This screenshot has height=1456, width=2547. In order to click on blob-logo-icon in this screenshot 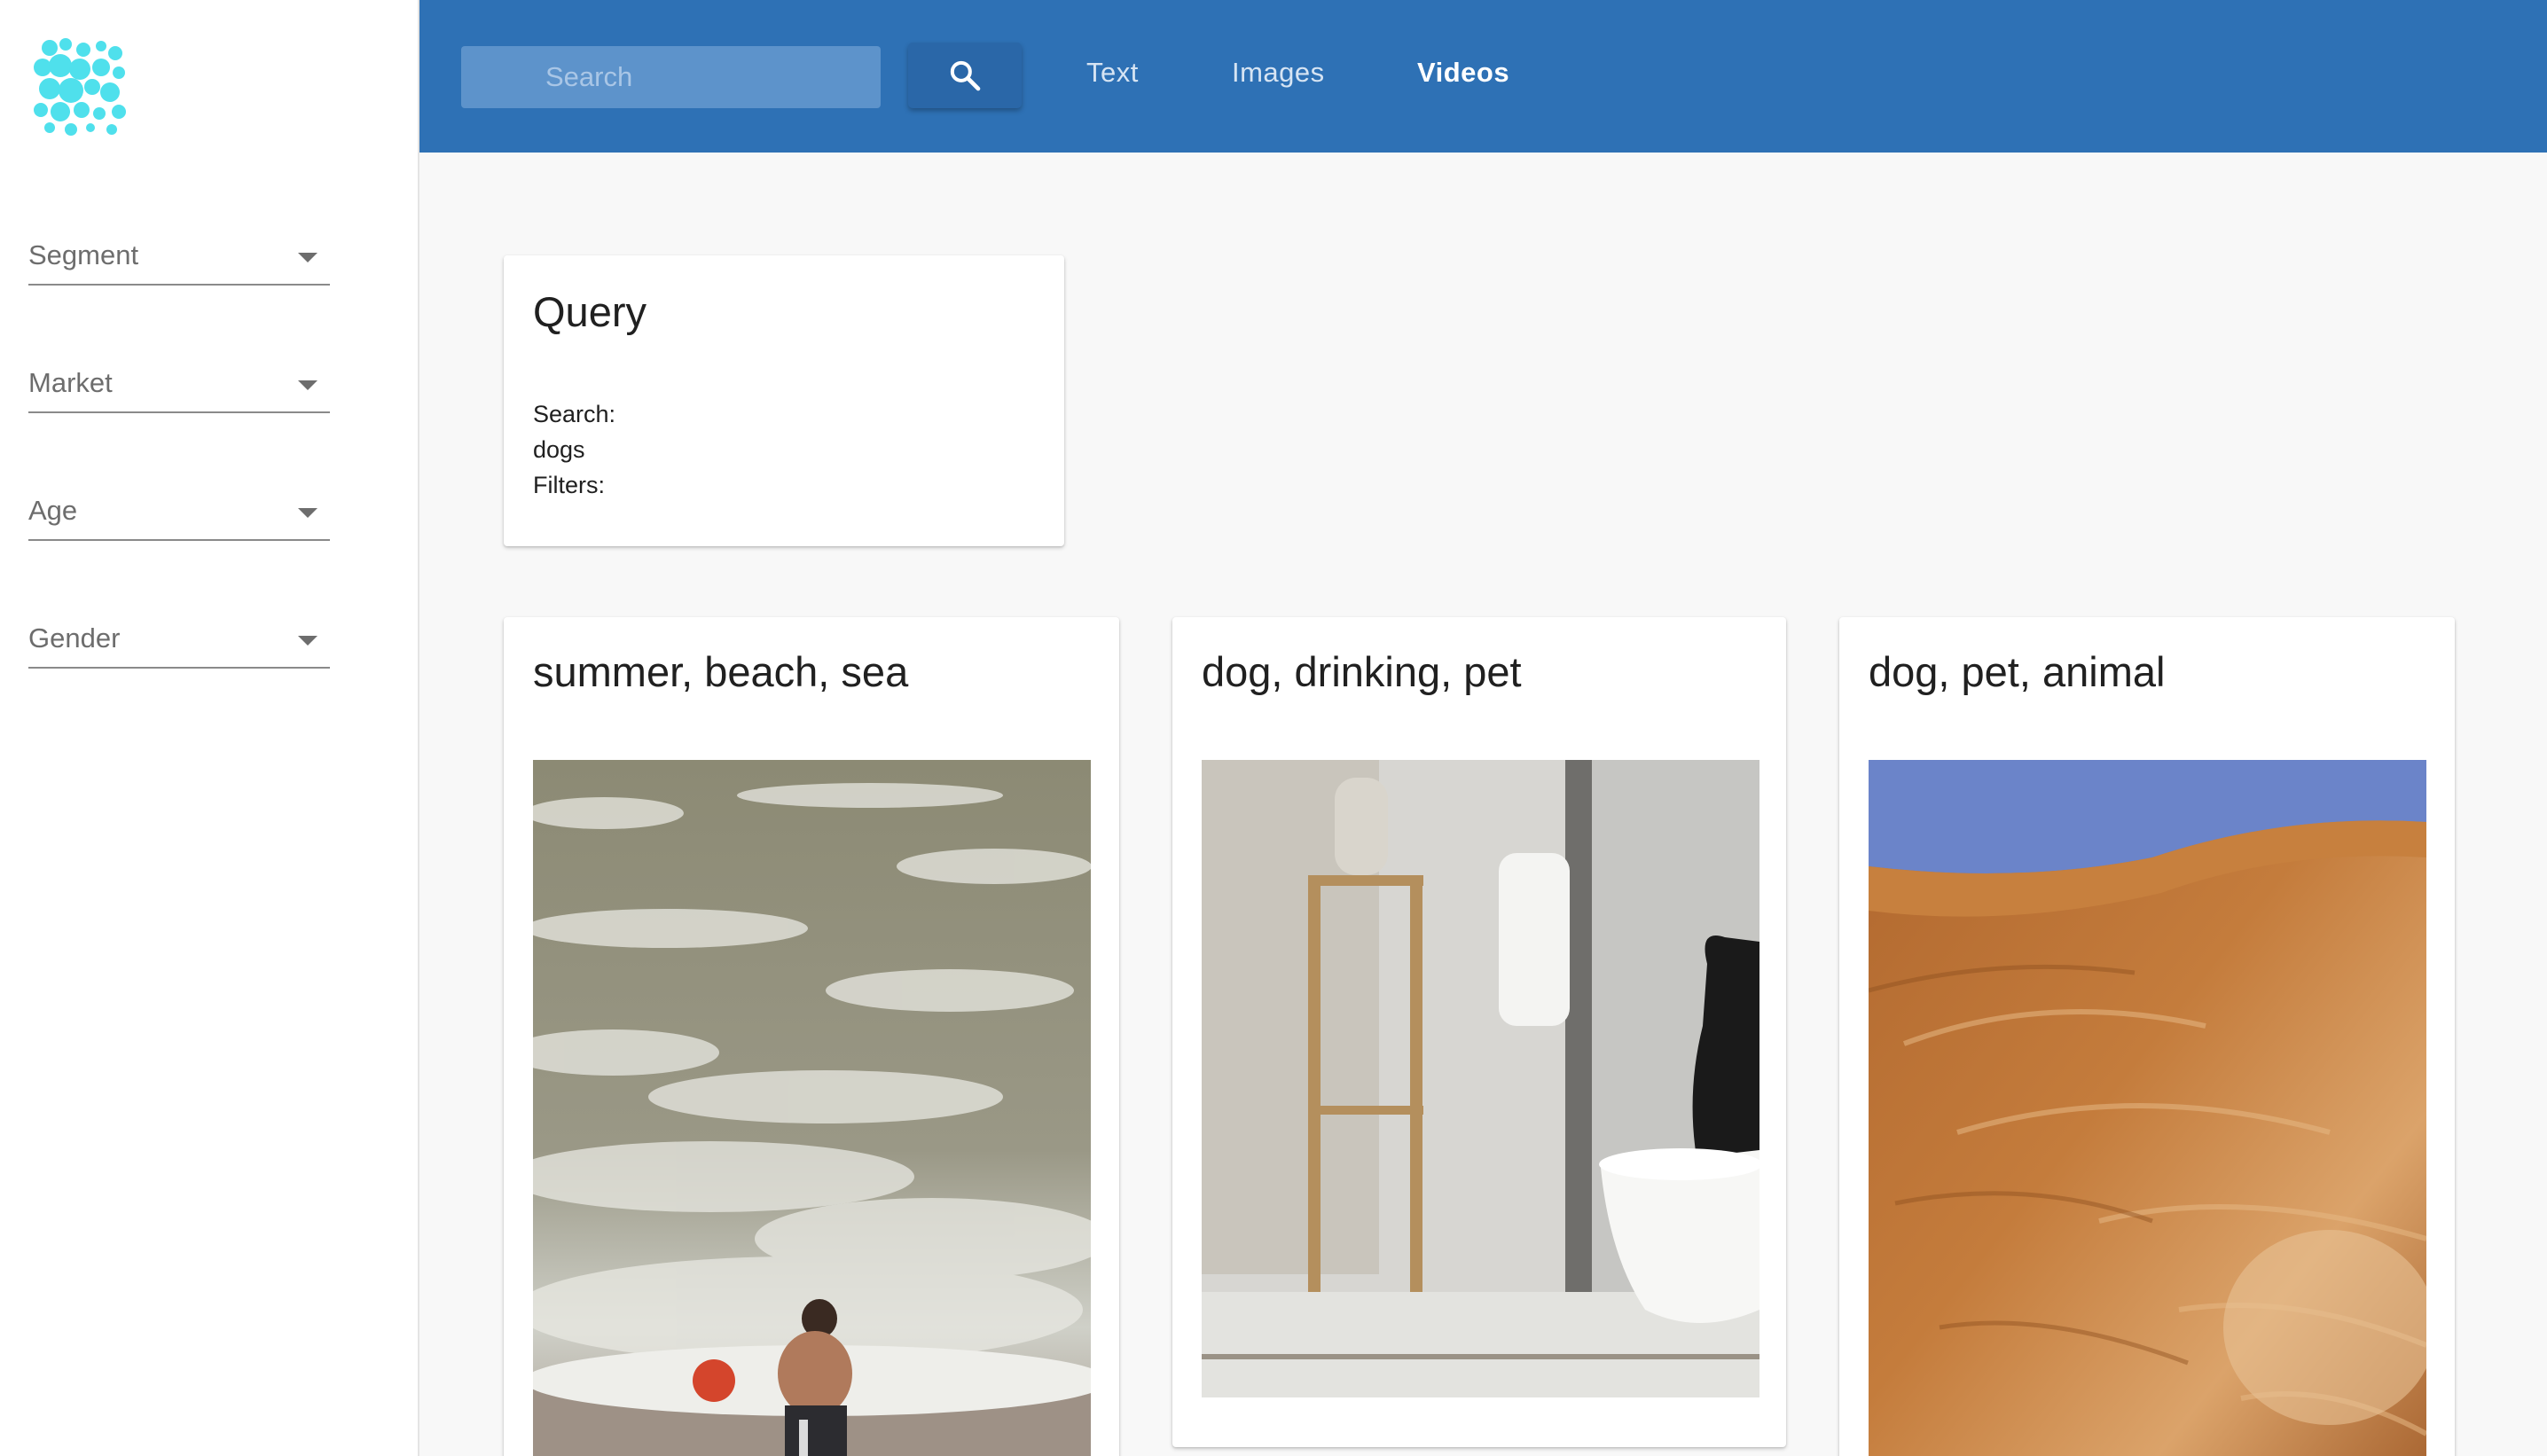, I will do `click(79, 86)`.